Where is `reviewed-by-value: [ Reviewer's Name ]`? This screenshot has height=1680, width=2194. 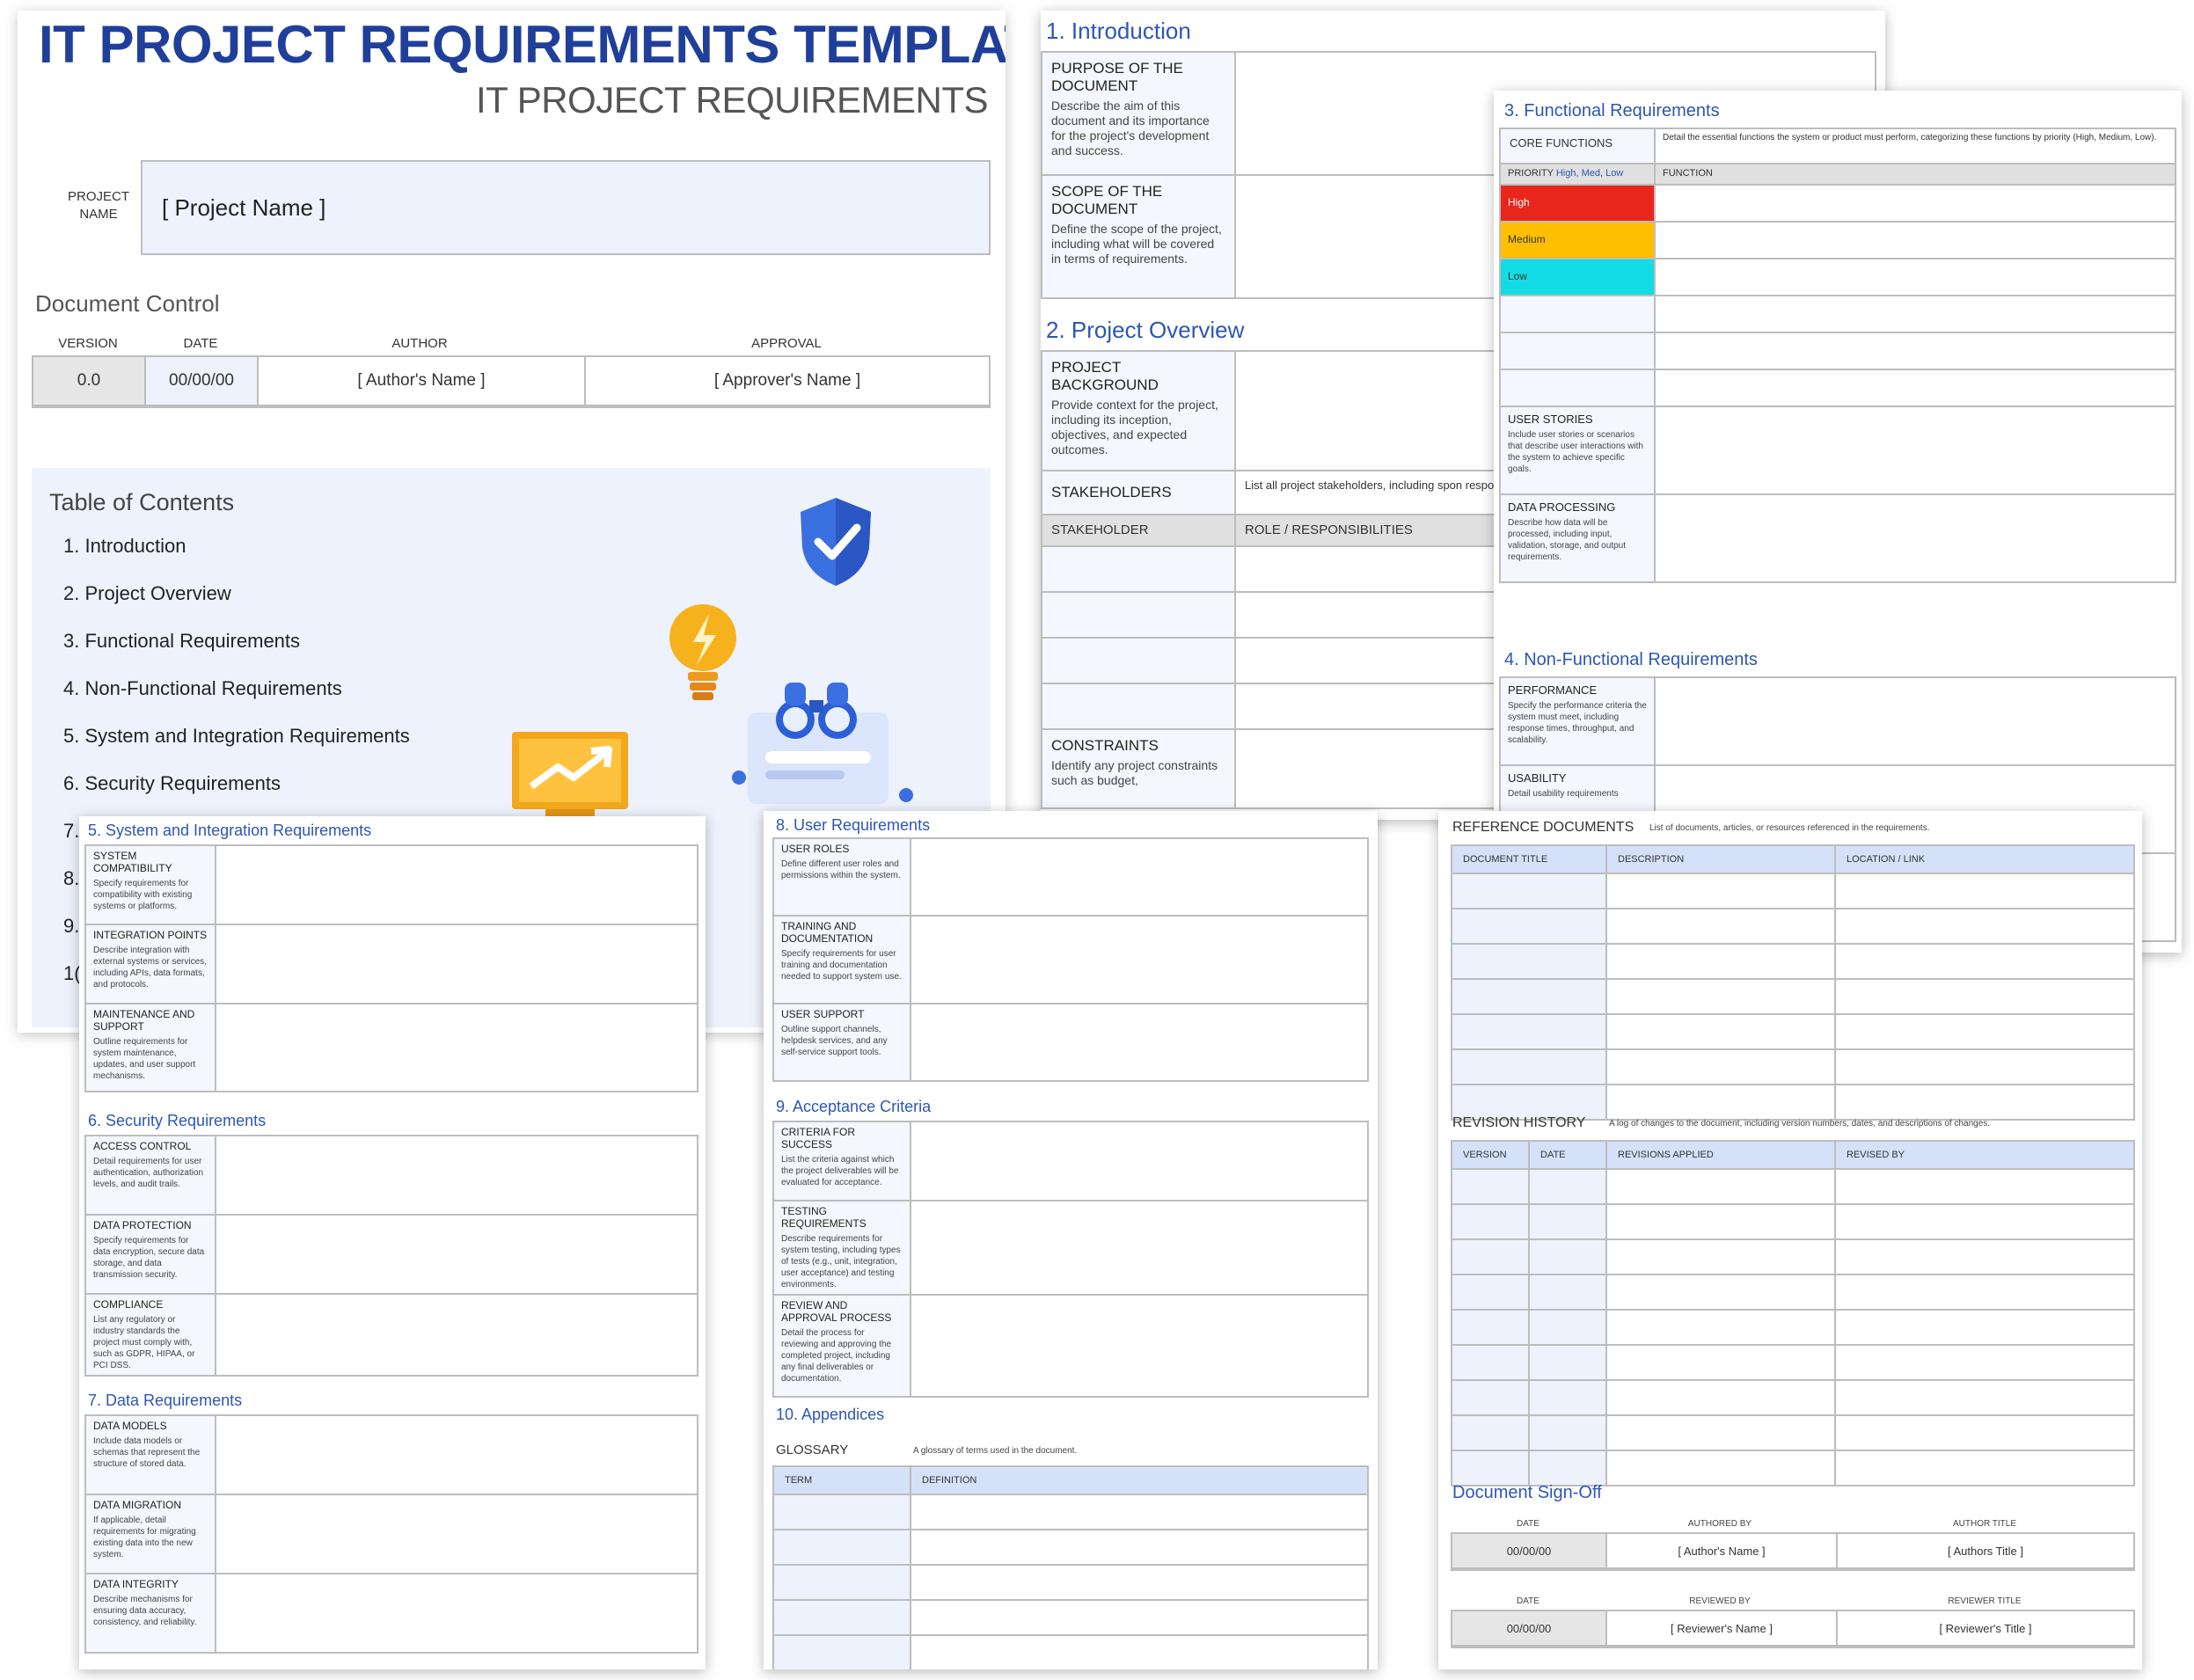 reviewed-by-value: [ Reviewer's Name ] is located at coordinates (1722, 1628).